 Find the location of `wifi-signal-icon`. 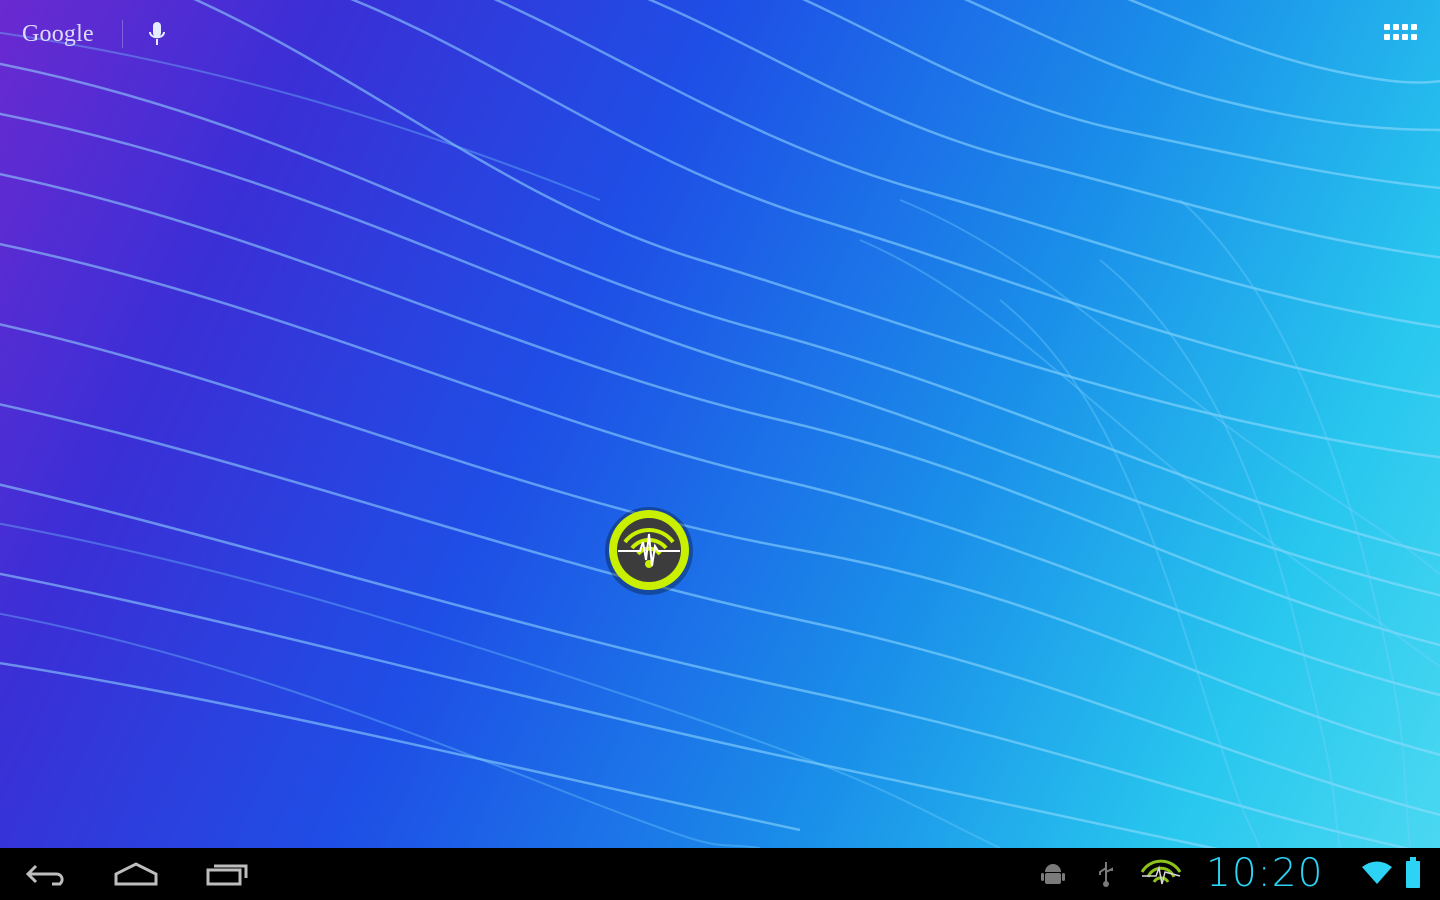

wifi-signal-icon is located at coordinates (1377, 875).